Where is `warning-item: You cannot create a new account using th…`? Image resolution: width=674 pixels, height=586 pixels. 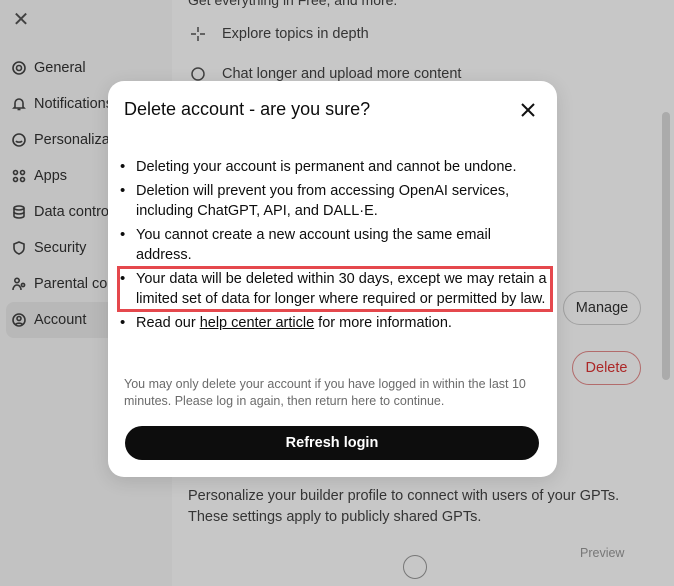
warning-item: You cannot create a new account using th… is located at coordinates (335, 245).